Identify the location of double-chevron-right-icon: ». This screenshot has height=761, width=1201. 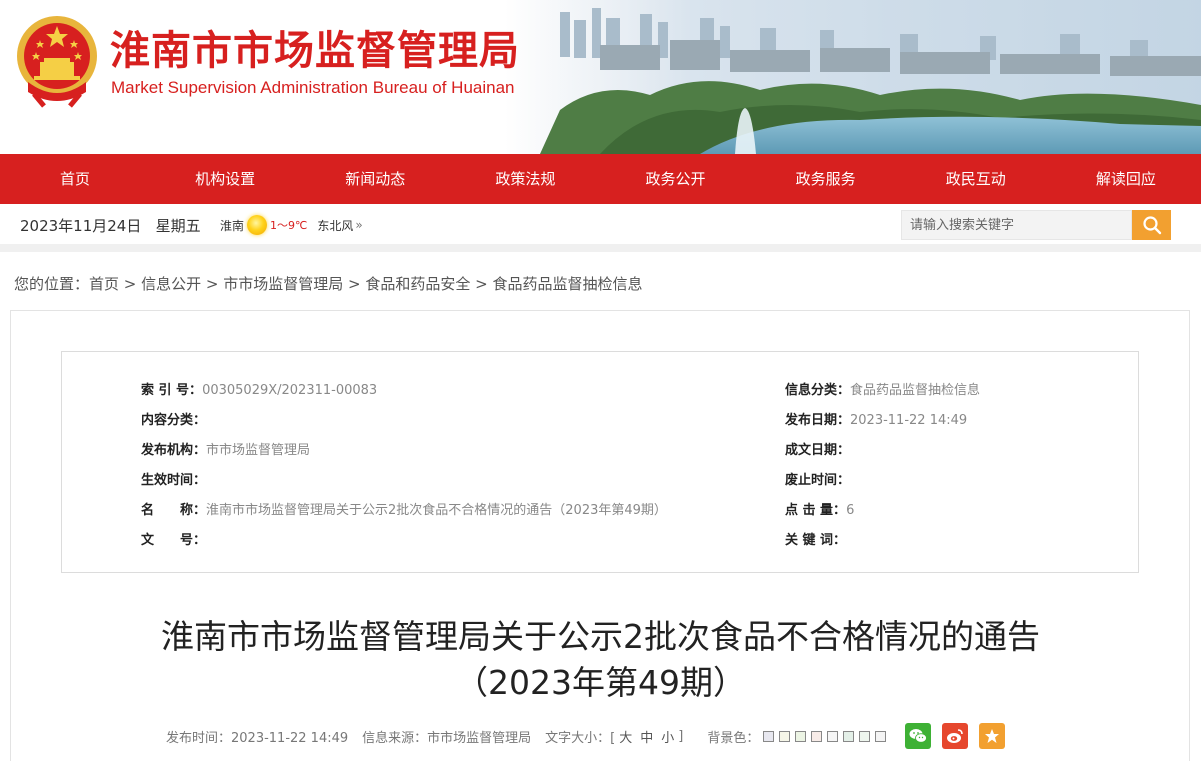
(359, 225).